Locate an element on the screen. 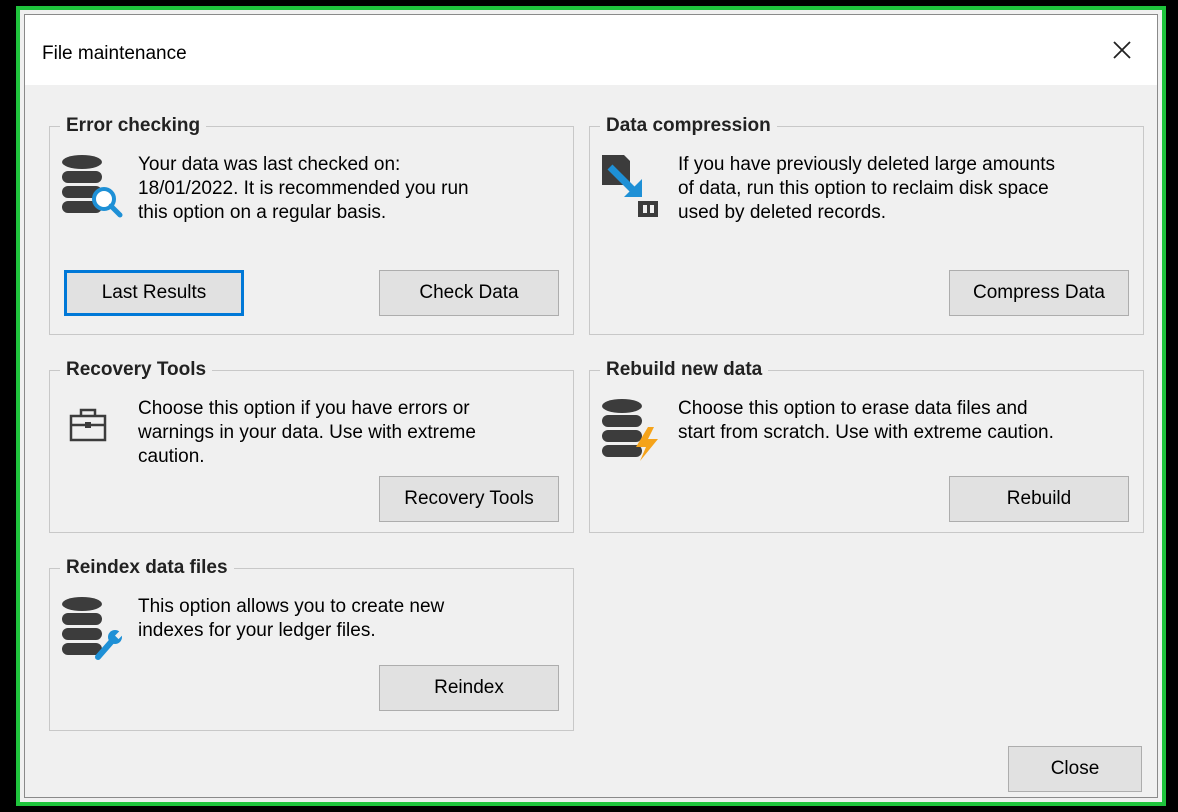  toolbox-icon is located at coordinates (88, 427).